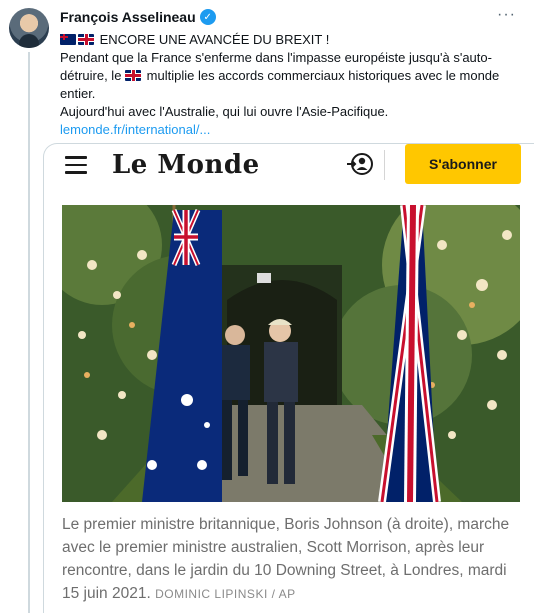 The width and height of the screenshot is (534, 613). I want to click on tweet-header: François Asselineau ✓, so click(138, 17).